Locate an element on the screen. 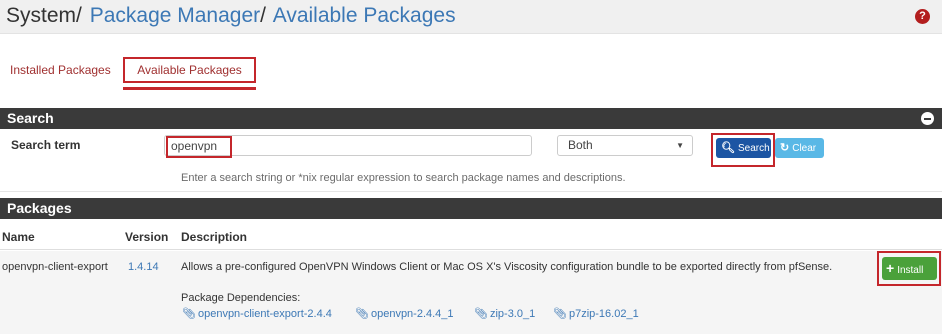 The image size is (942, 334). dependency-link: 📎︎ zip-3.0_1 is located at coordinates (504, 313).